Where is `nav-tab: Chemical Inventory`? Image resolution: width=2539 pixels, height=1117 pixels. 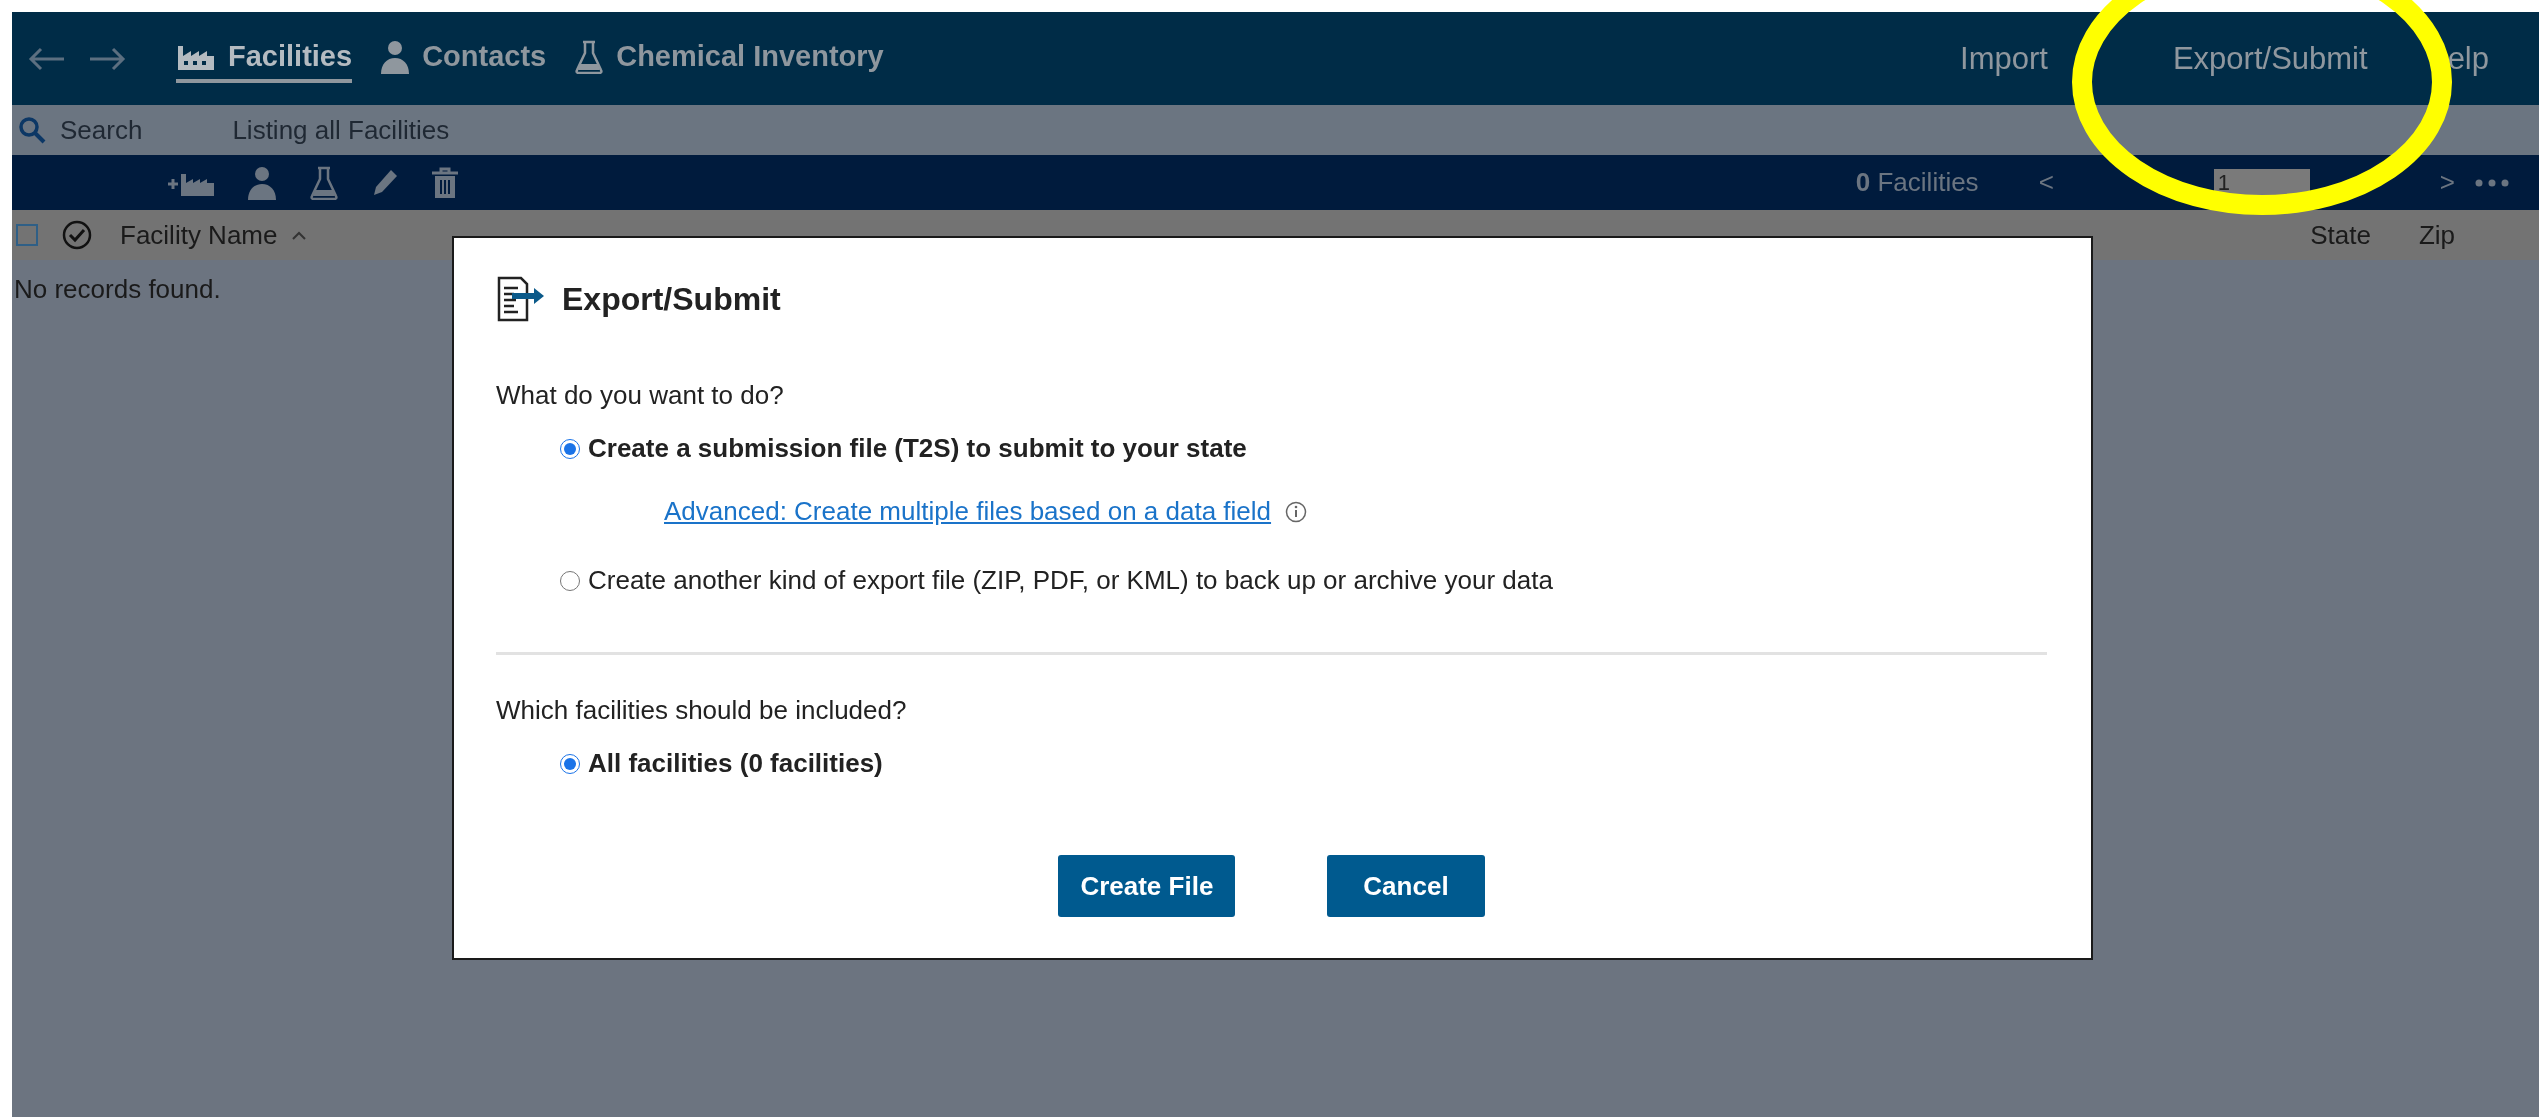 nav-tab: Chemical Inventory is located at coordinates (729, 58).